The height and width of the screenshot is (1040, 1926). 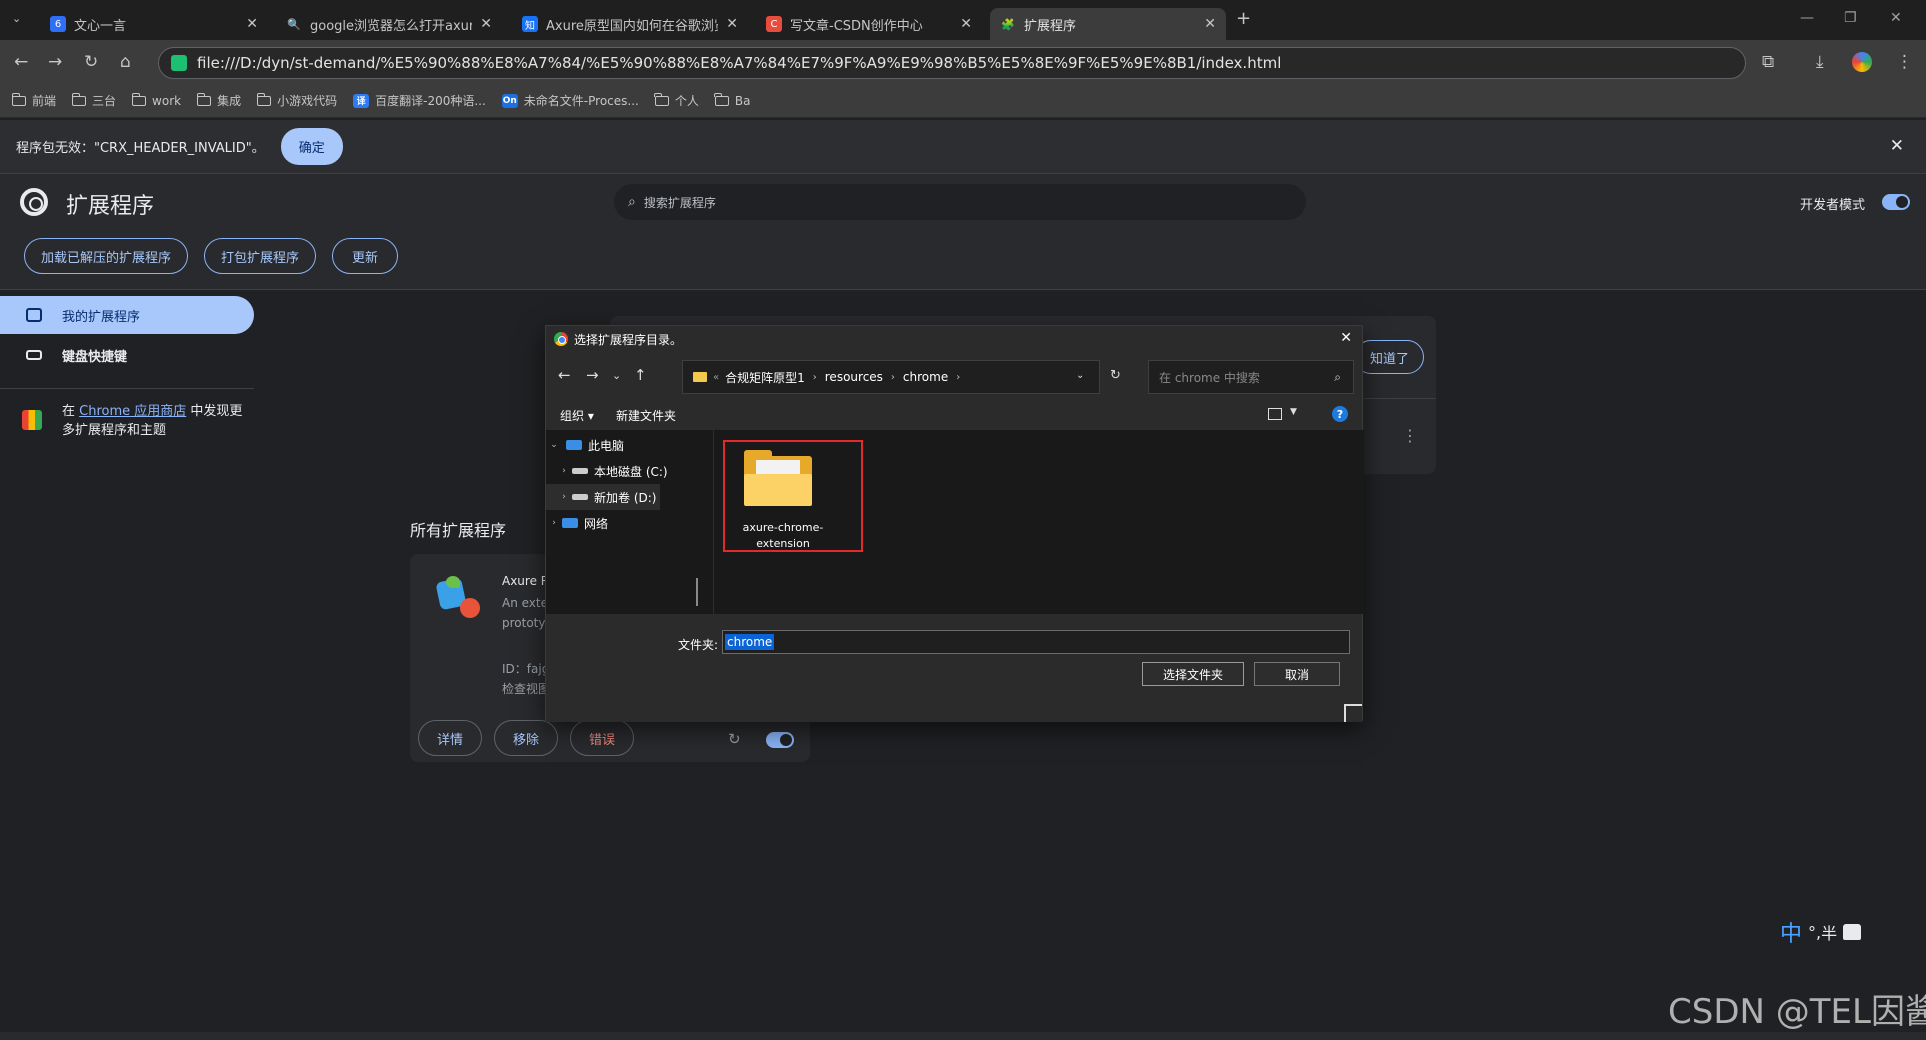 What do you see at coordinates (1115, 375) in the screenshot?
I see `refresh-icon: ↻` at bounding box center [1115, 375].